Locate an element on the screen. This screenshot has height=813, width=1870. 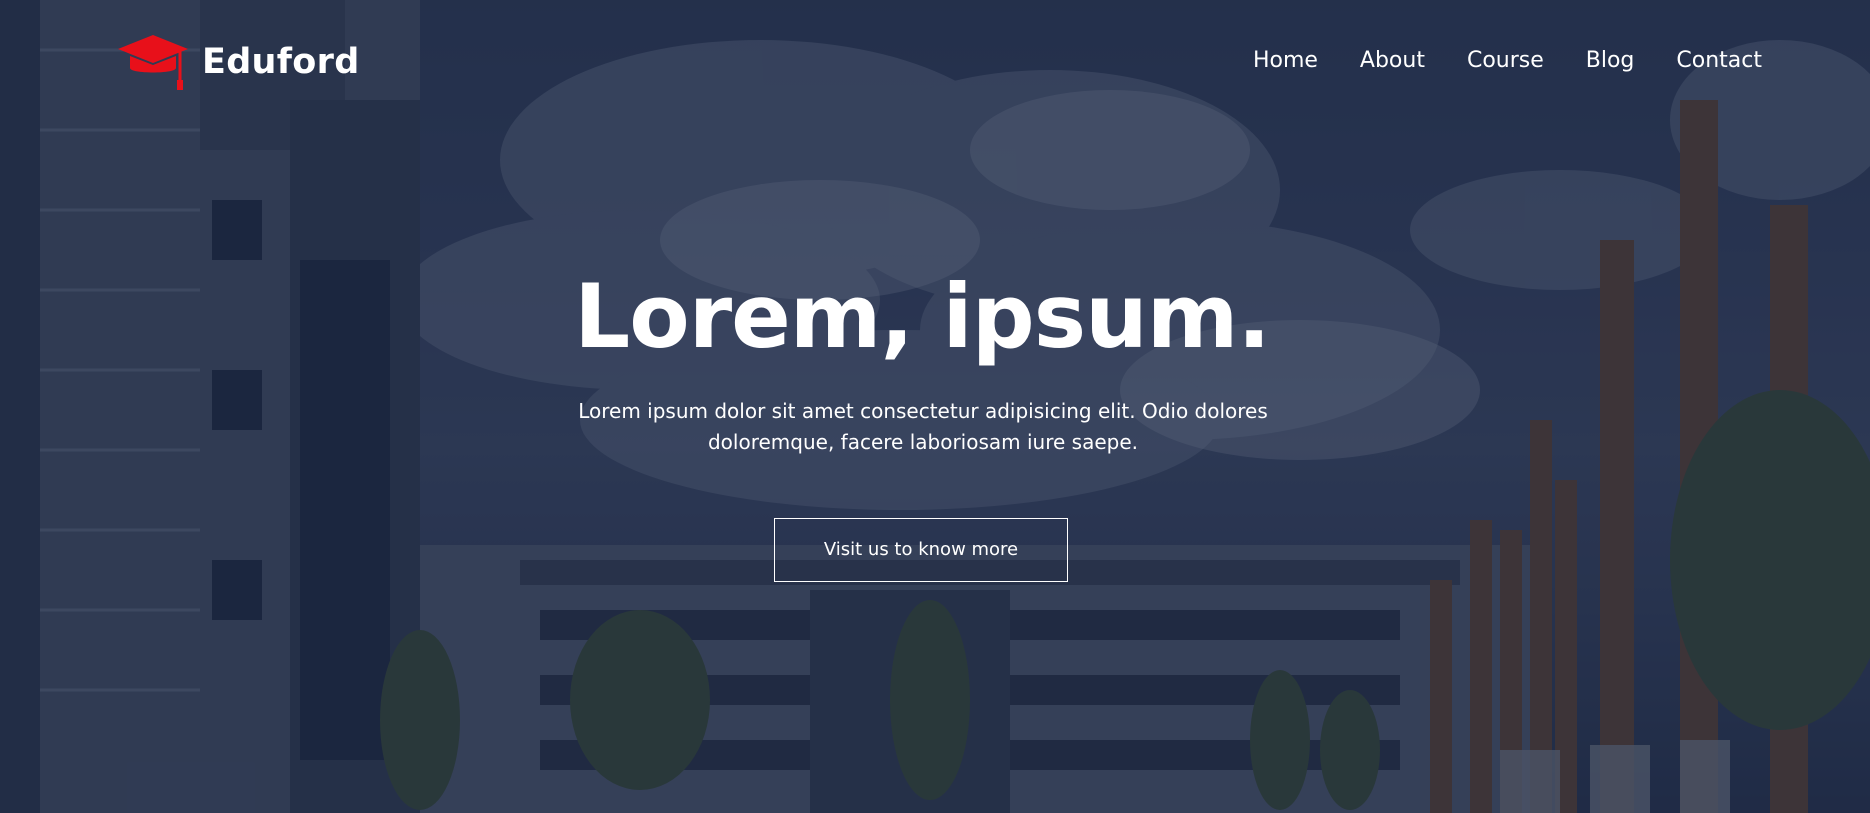
hero-headline: Lorem, ipsum. is located at coordinates (922, 316).